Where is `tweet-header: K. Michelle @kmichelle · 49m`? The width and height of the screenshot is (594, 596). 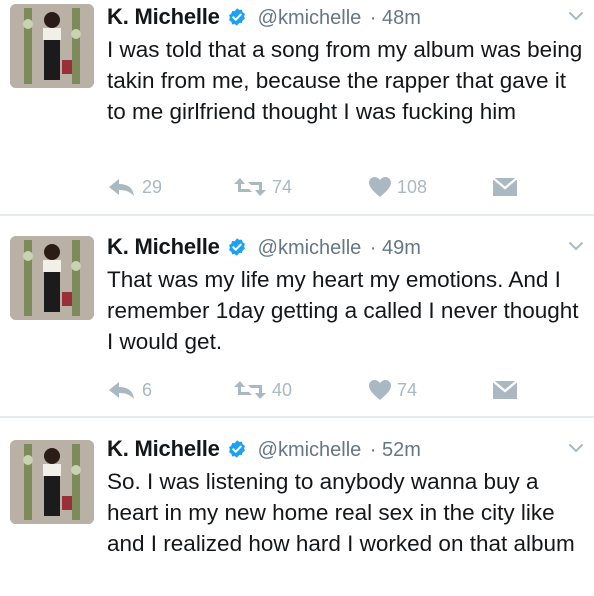
tweet-header: K. Michelle @kmichelle · 49m is located at coordinates (346, 249).